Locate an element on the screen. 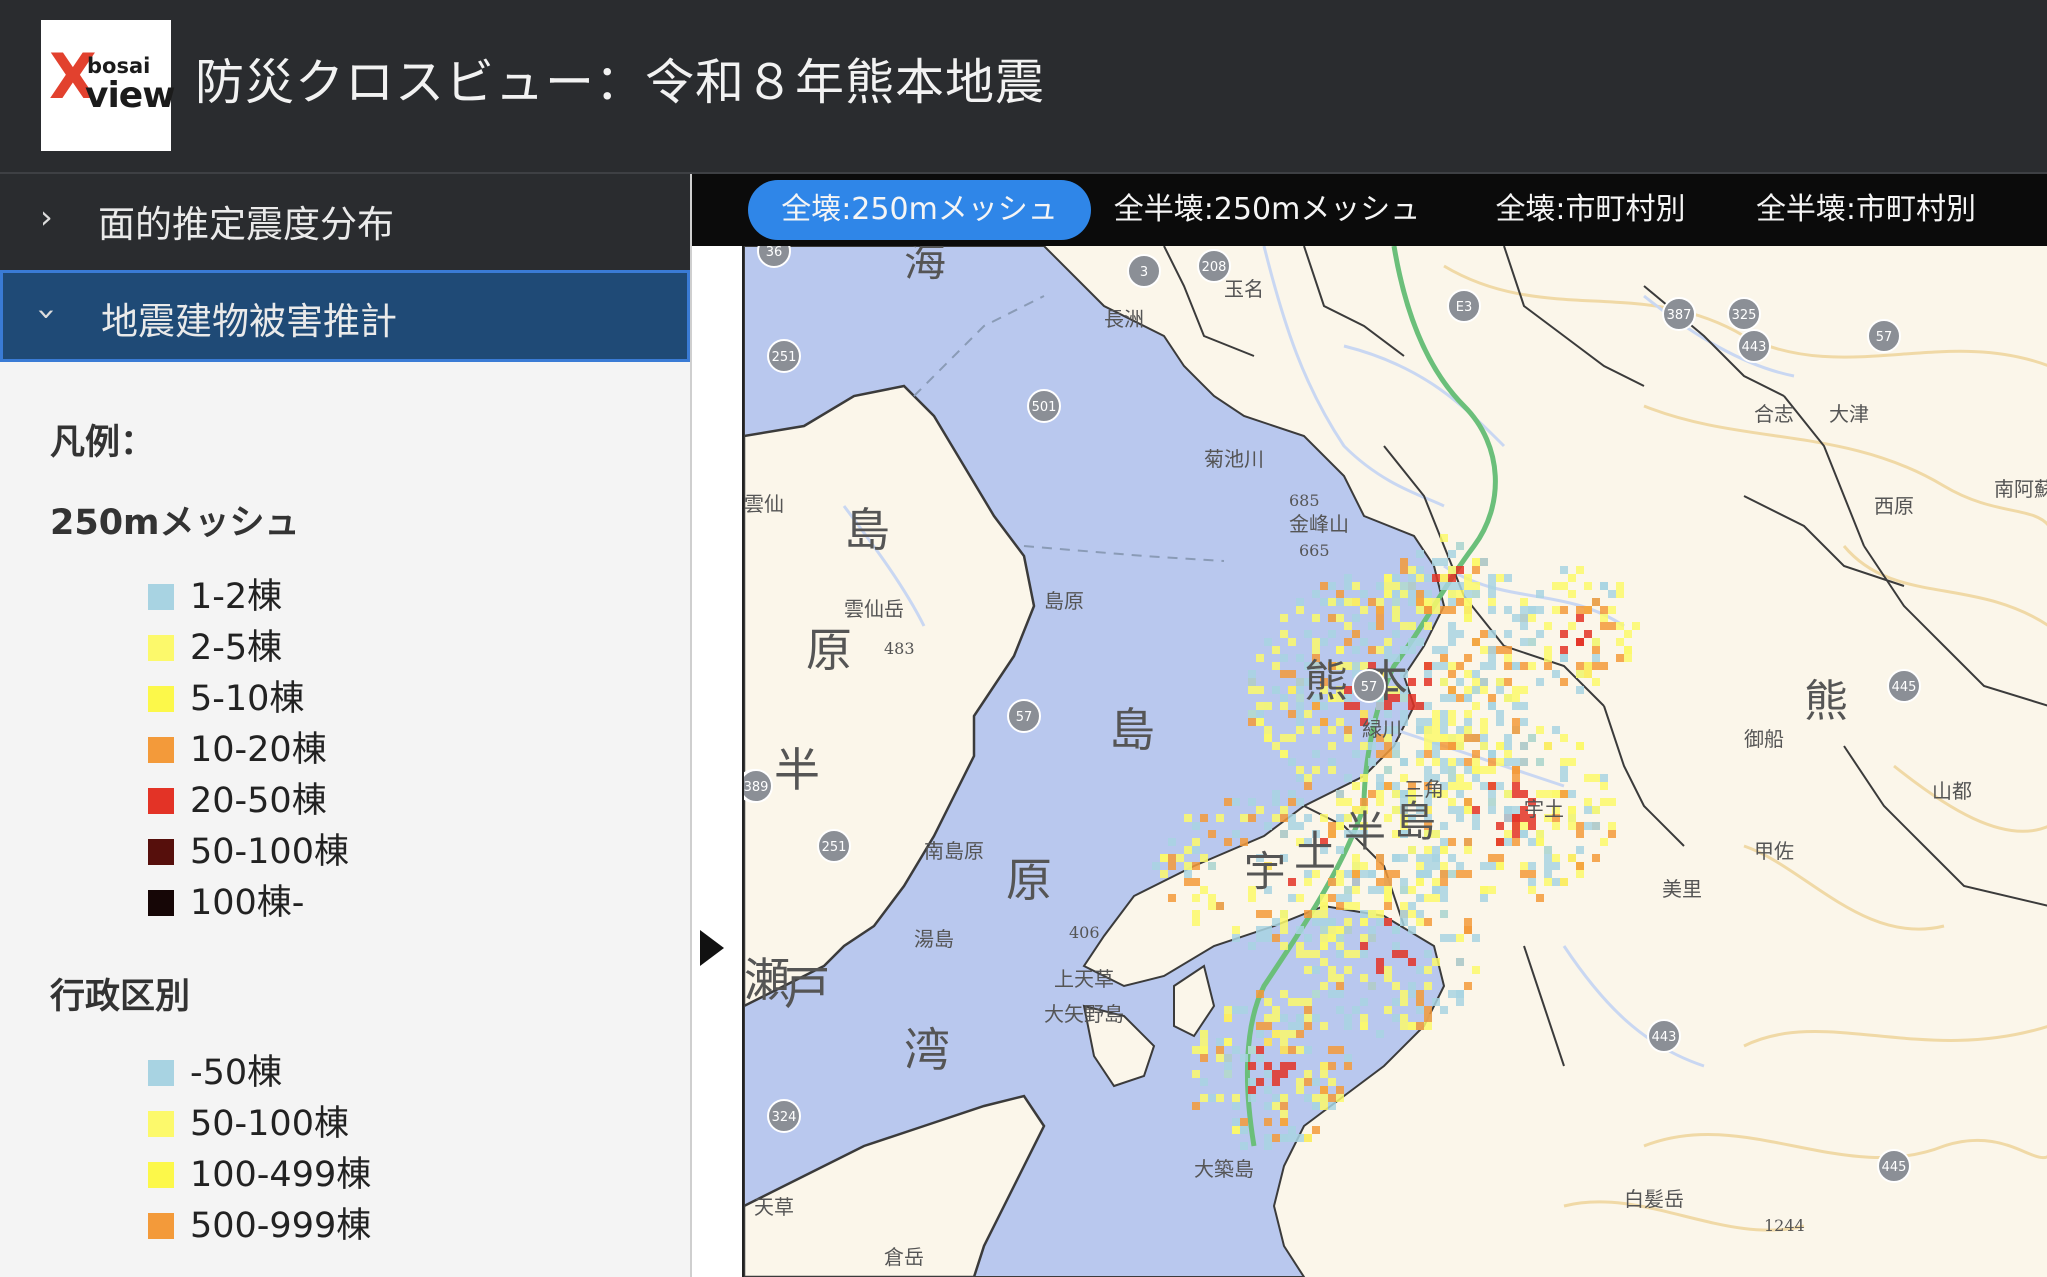 This screenshot has height=1277, width=2047. map-label: 西原 is located at coordinates (1894, 506).